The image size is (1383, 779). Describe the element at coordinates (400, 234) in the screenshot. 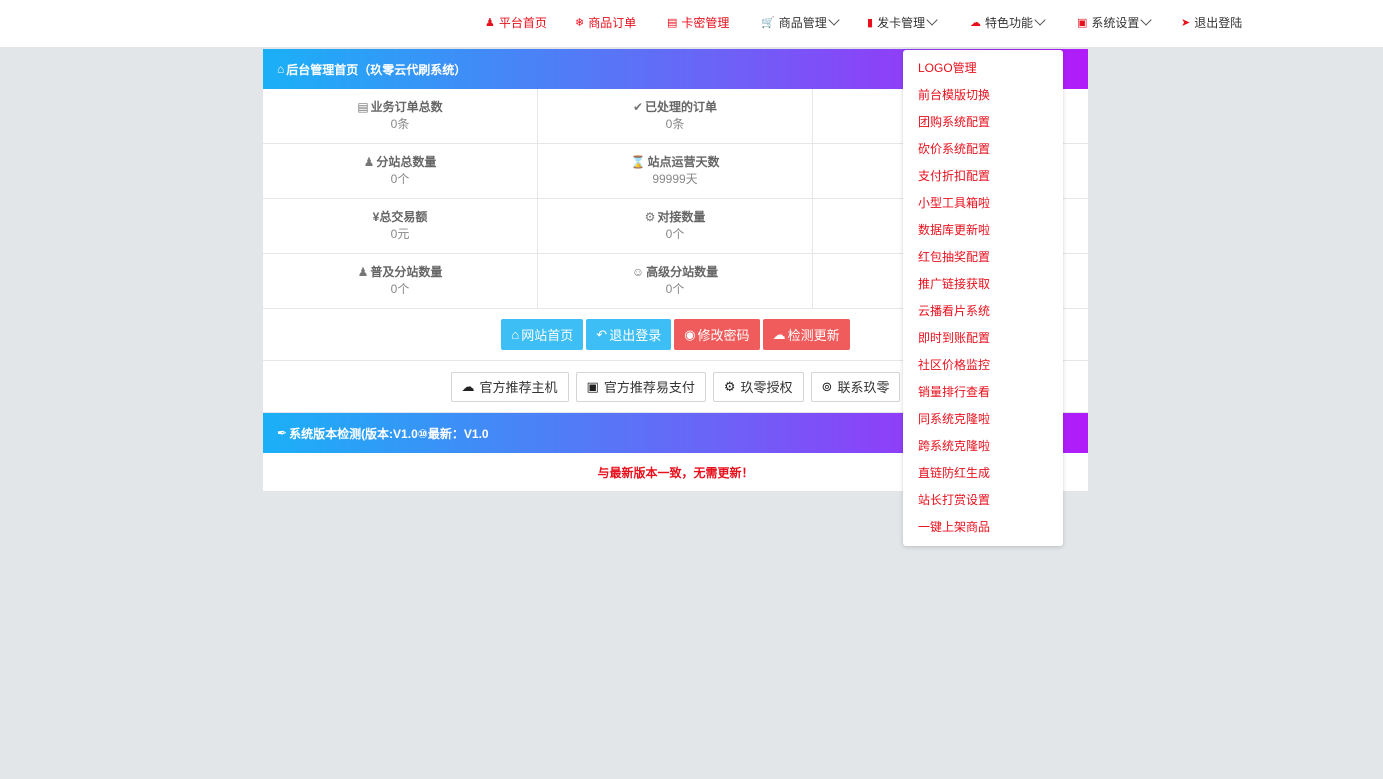

I see `stat-value: 0元` at that location.